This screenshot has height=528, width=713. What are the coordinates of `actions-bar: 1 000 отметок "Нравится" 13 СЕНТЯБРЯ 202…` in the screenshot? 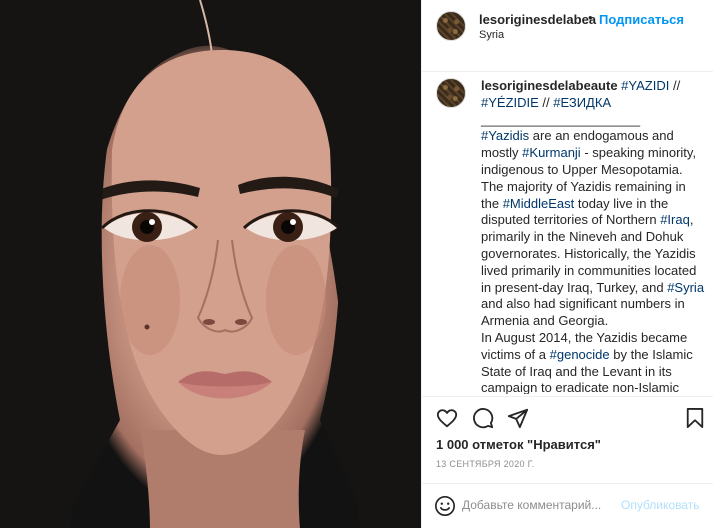 It's located at (567, 462).